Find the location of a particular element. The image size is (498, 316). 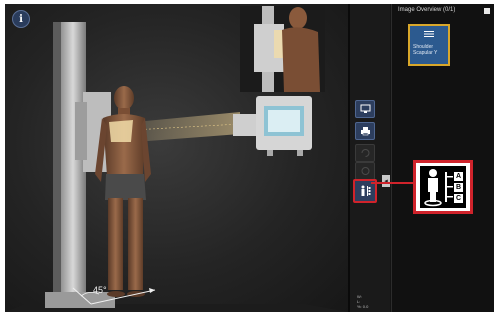

camera-inset-view is located at coordinates (282, 49).